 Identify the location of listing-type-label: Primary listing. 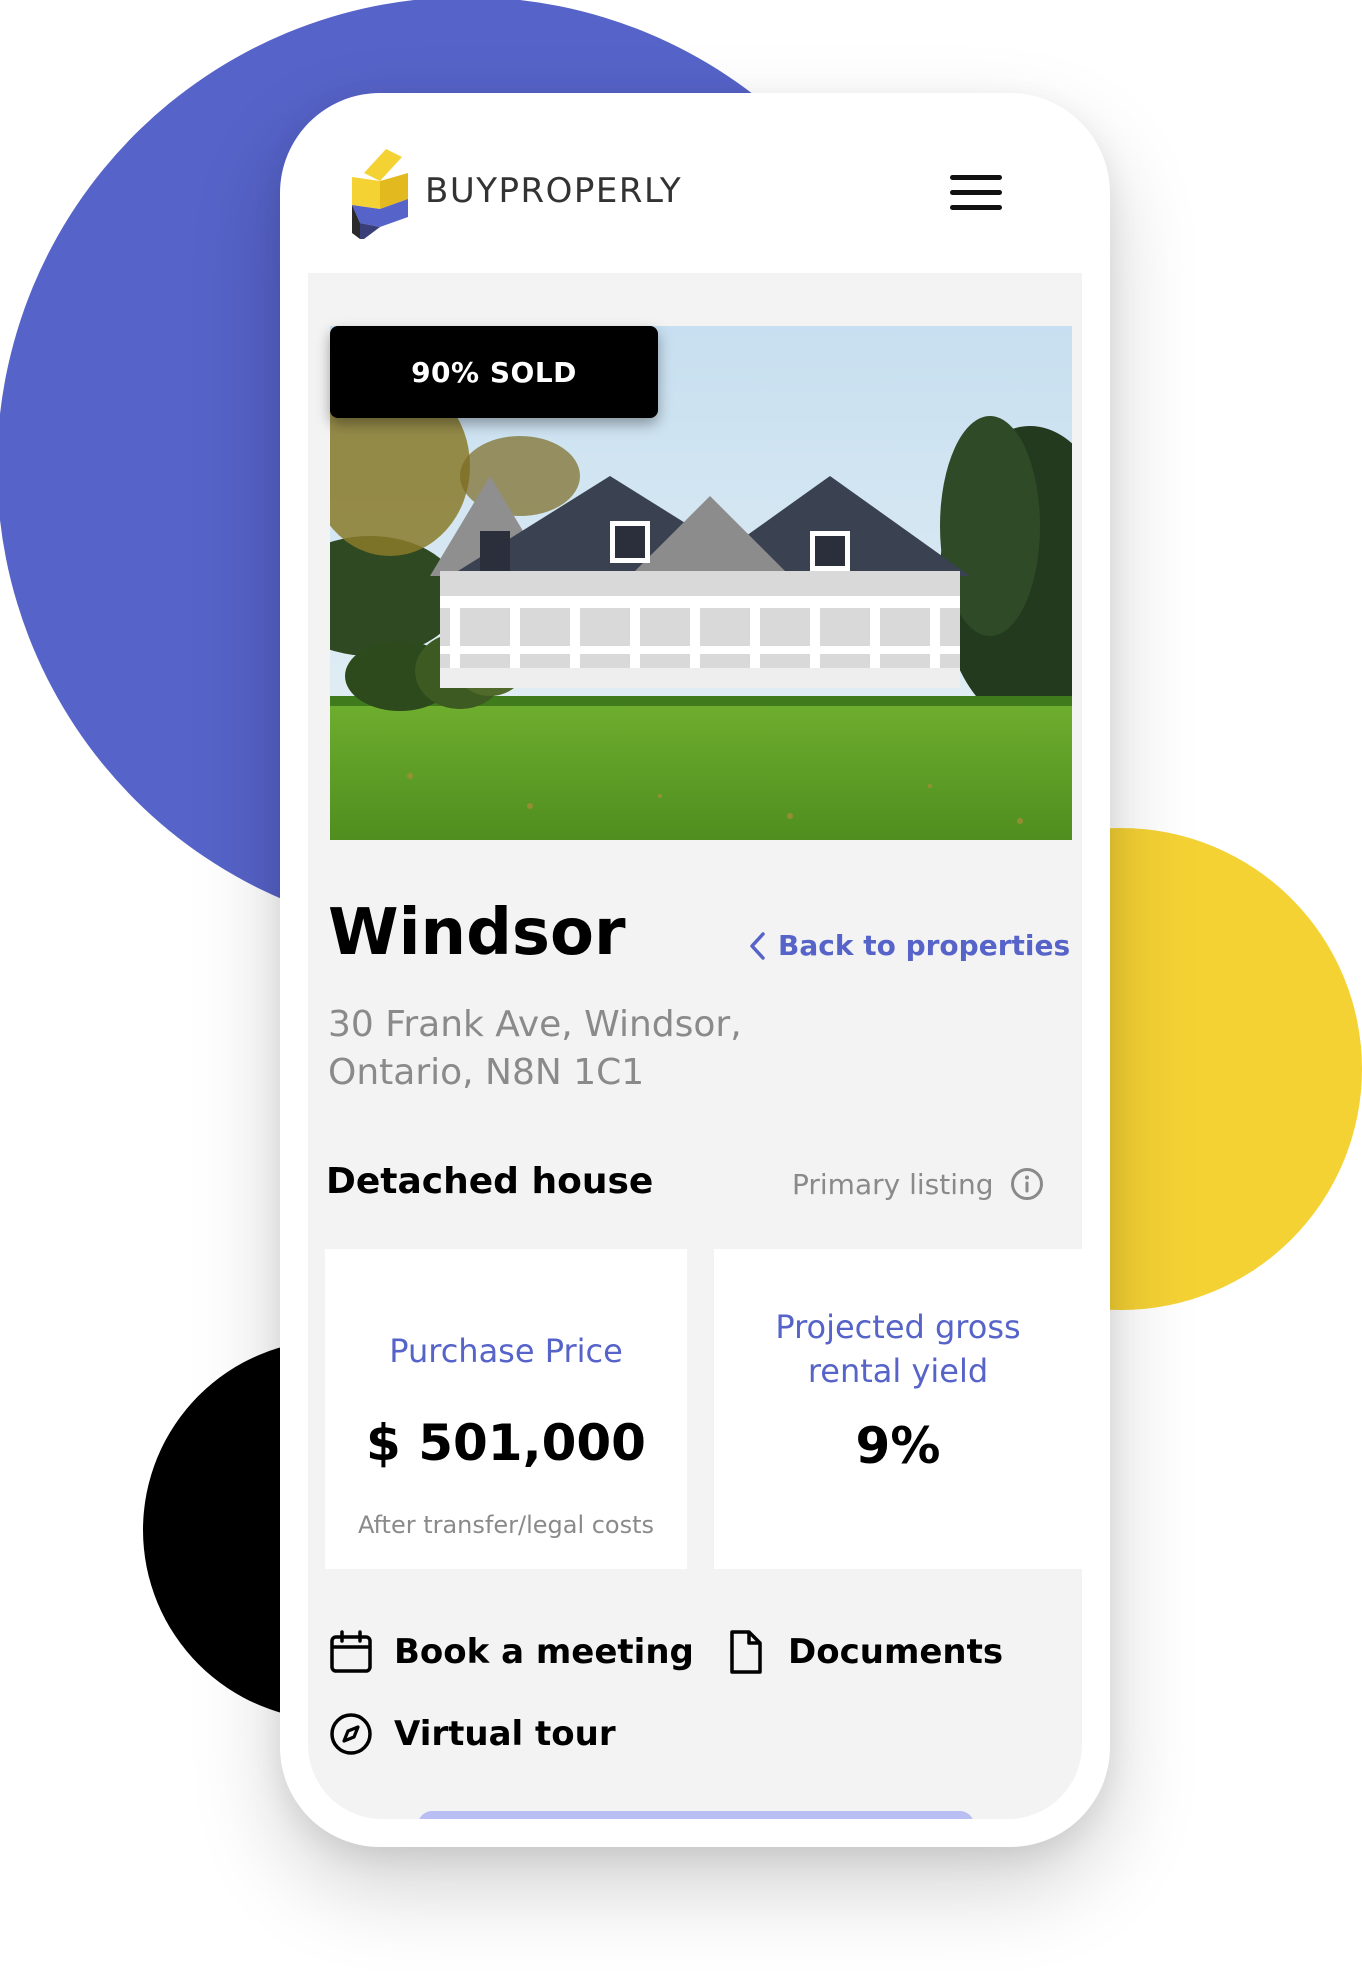
(893, 1184).